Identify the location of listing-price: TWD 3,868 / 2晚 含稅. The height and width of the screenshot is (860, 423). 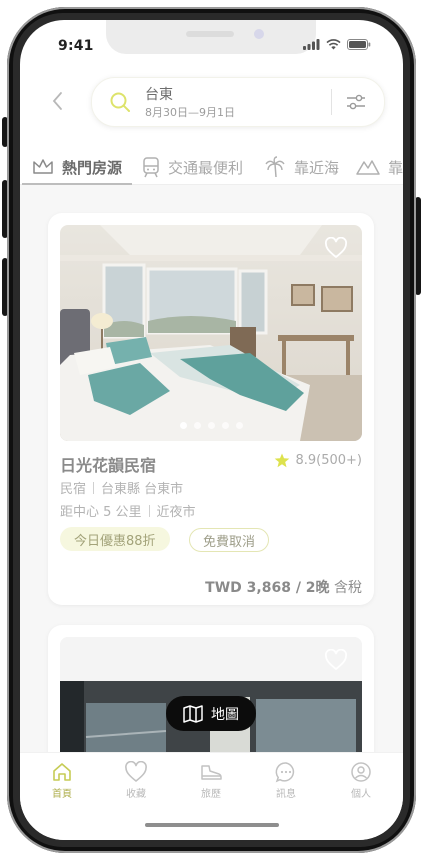
(283, 587).